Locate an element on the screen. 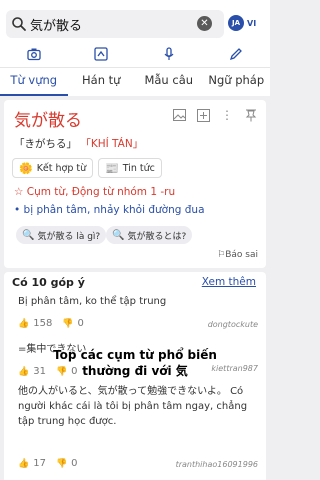 This screenshot has height=480, width=320. sino-vietnamese-reading: 「KHÍ TÁN」 is located at coordinates (112, 144).